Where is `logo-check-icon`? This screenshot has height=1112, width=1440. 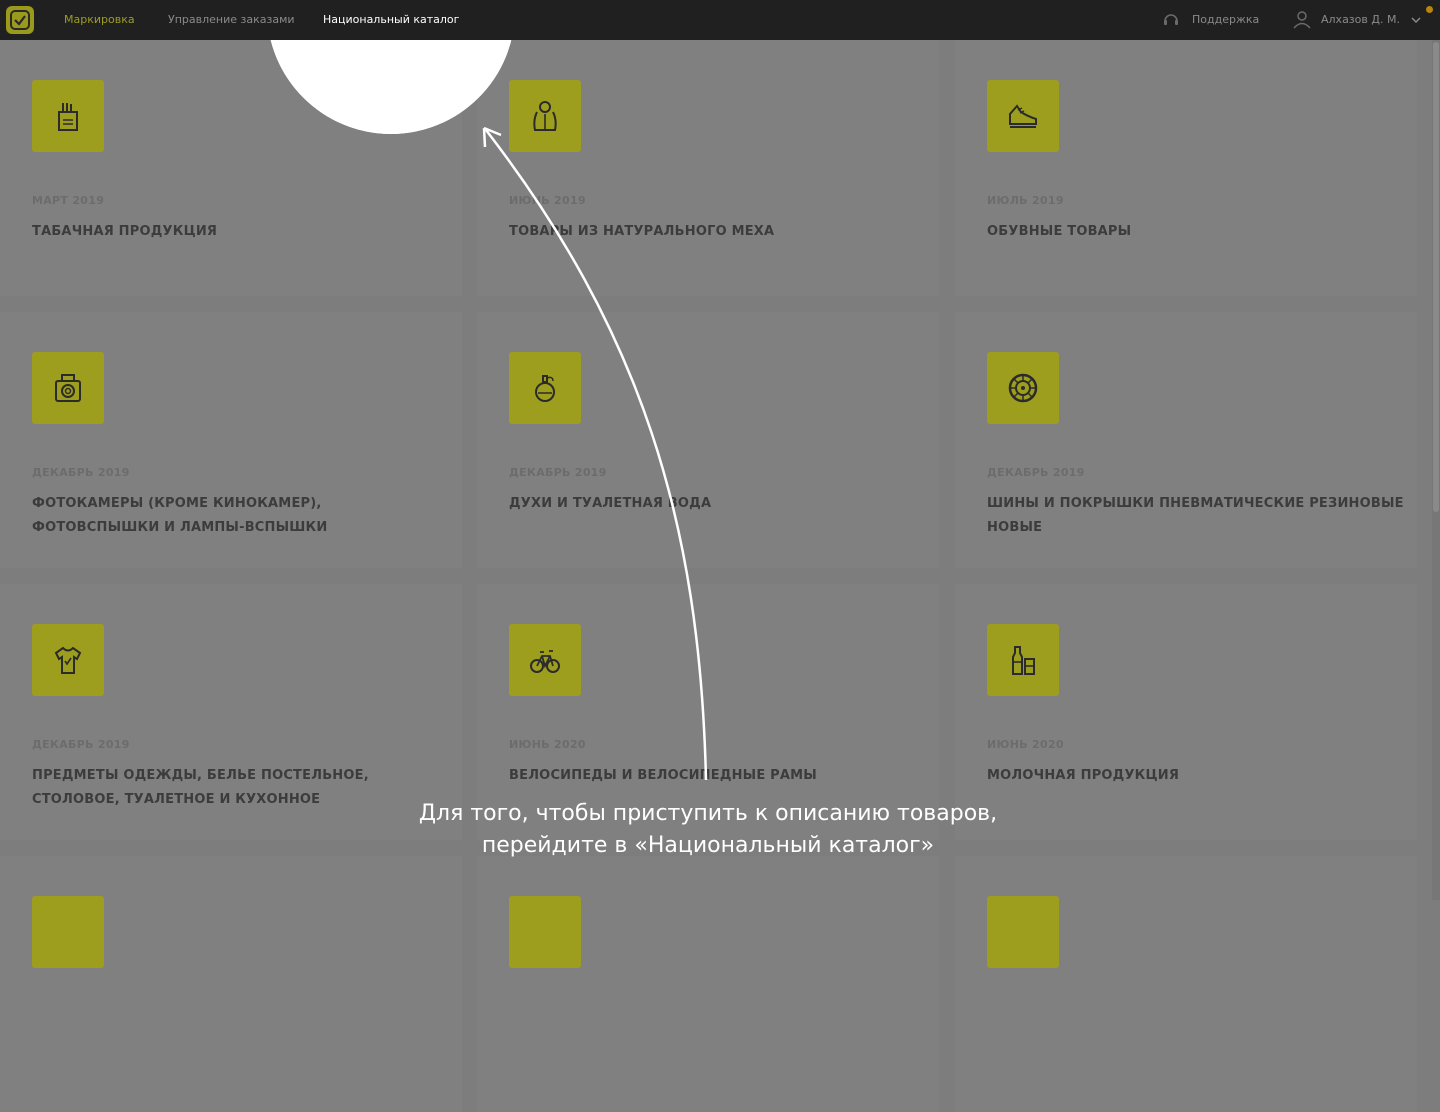 logo-check-icon is located at coordinates (20, 20).